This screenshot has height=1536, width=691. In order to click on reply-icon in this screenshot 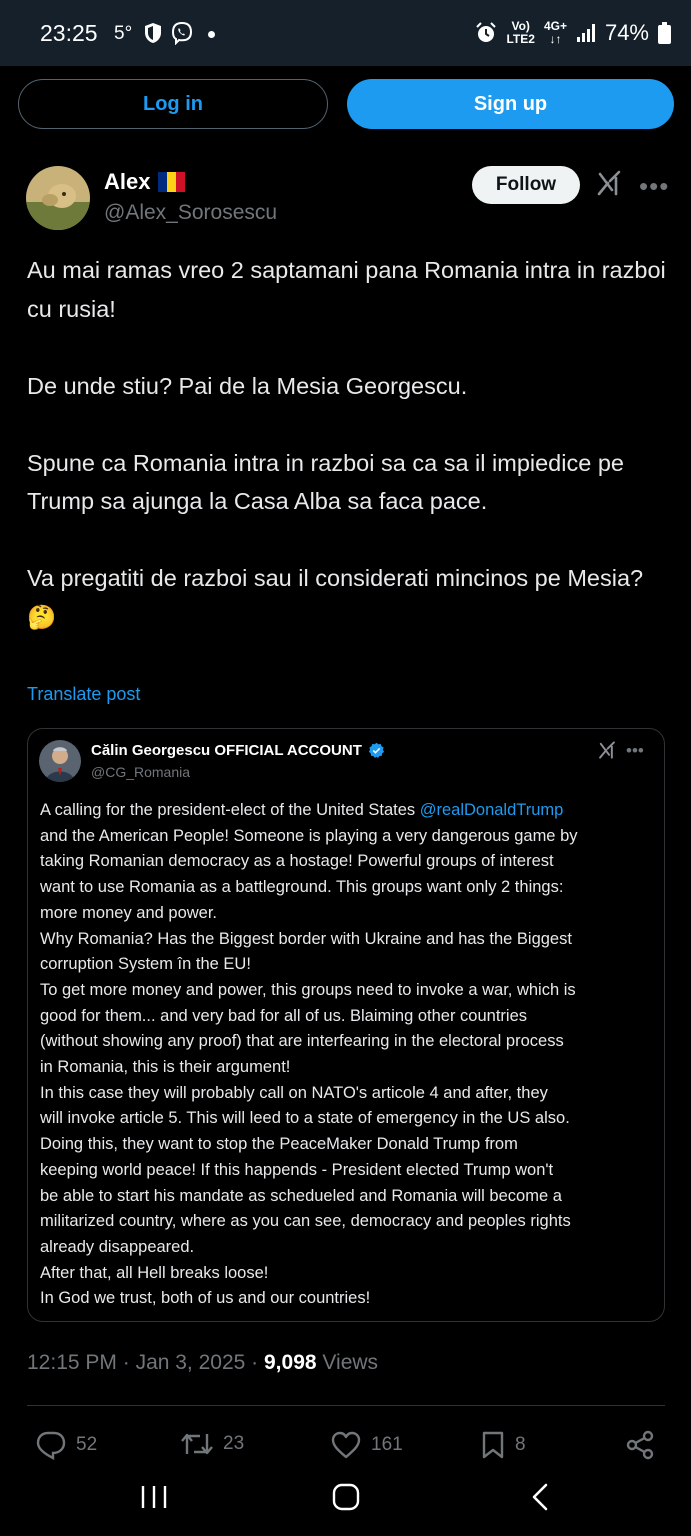, I will do `click(51, 1445)`.